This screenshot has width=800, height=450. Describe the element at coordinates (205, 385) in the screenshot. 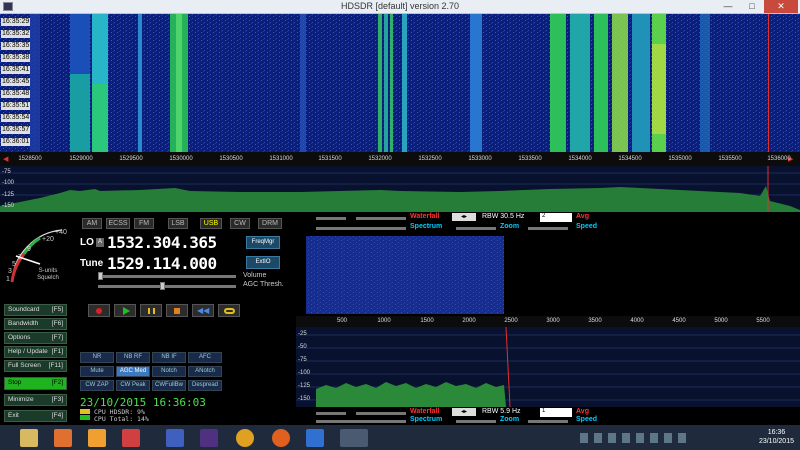

I see `despread-button: Despread` at that location.